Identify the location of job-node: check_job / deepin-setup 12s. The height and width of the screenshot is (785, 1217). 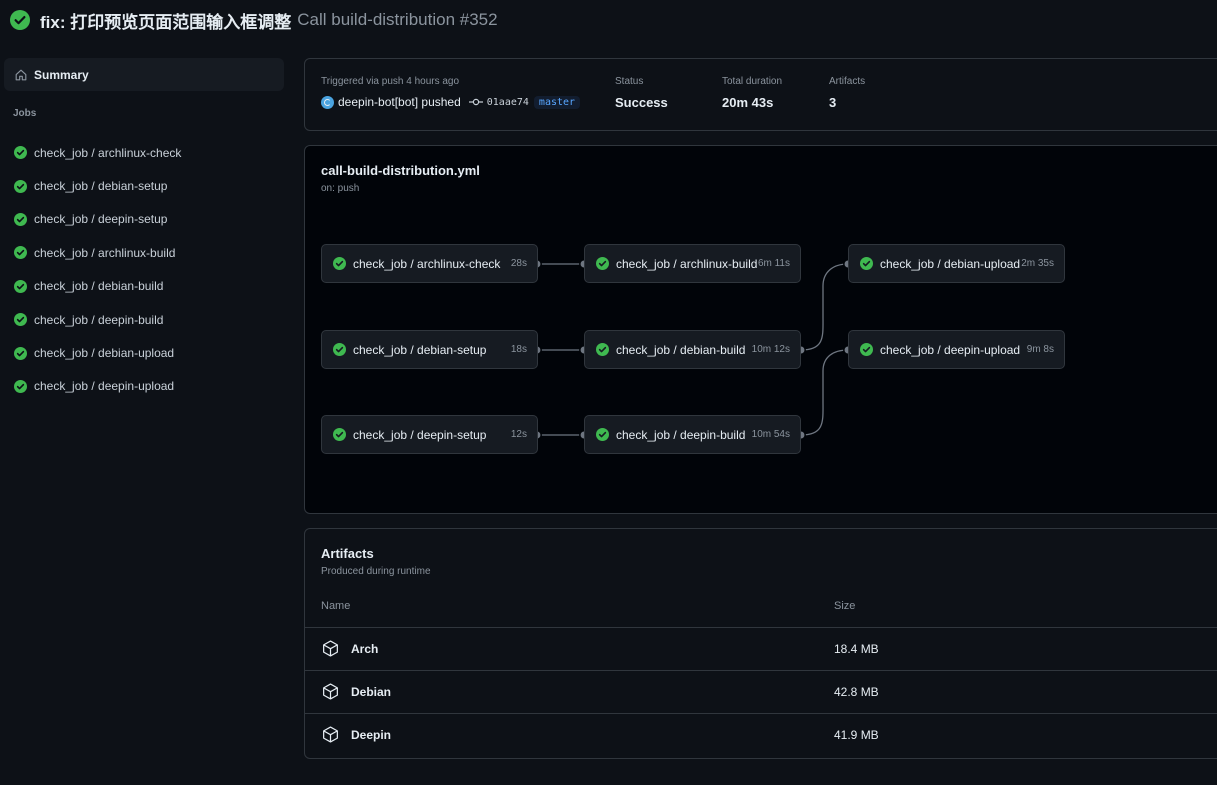
(429, 434).